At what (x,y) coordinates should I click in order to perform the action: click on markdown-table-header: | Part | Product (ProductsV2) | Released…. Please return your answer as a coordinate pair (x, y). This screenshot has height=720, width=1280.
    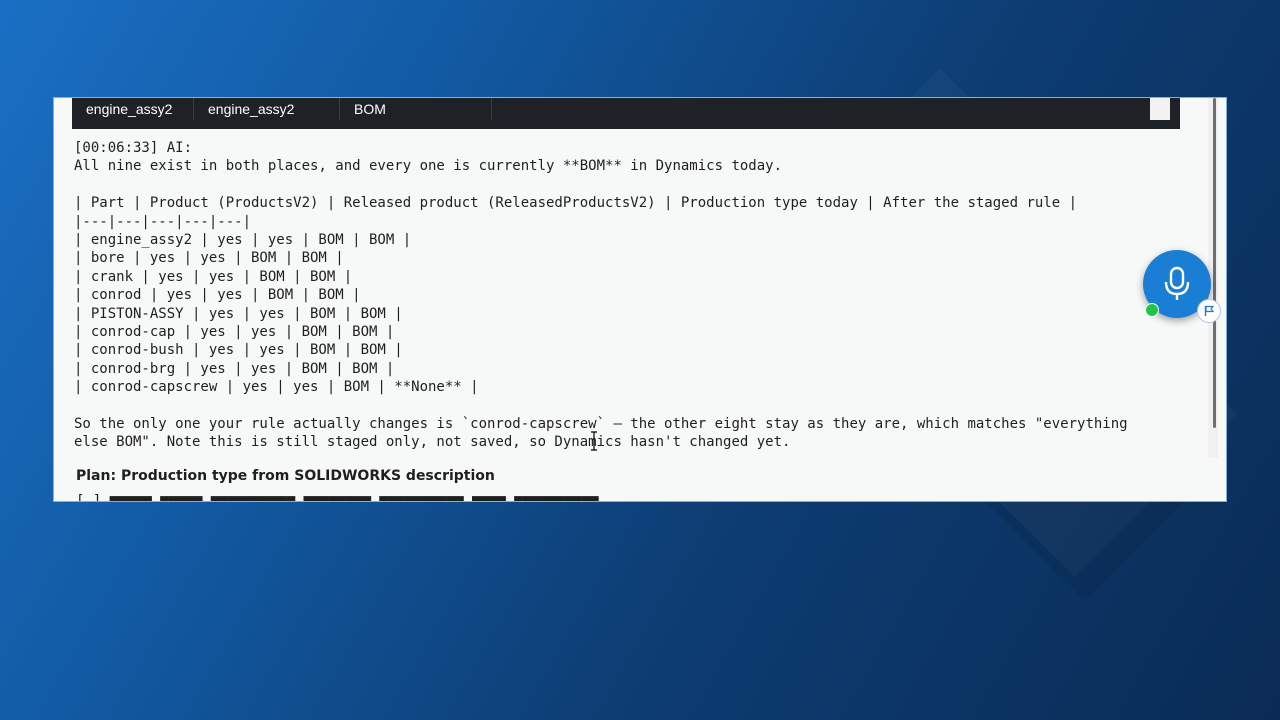
    Looking at the image, I should click on (576, 203).